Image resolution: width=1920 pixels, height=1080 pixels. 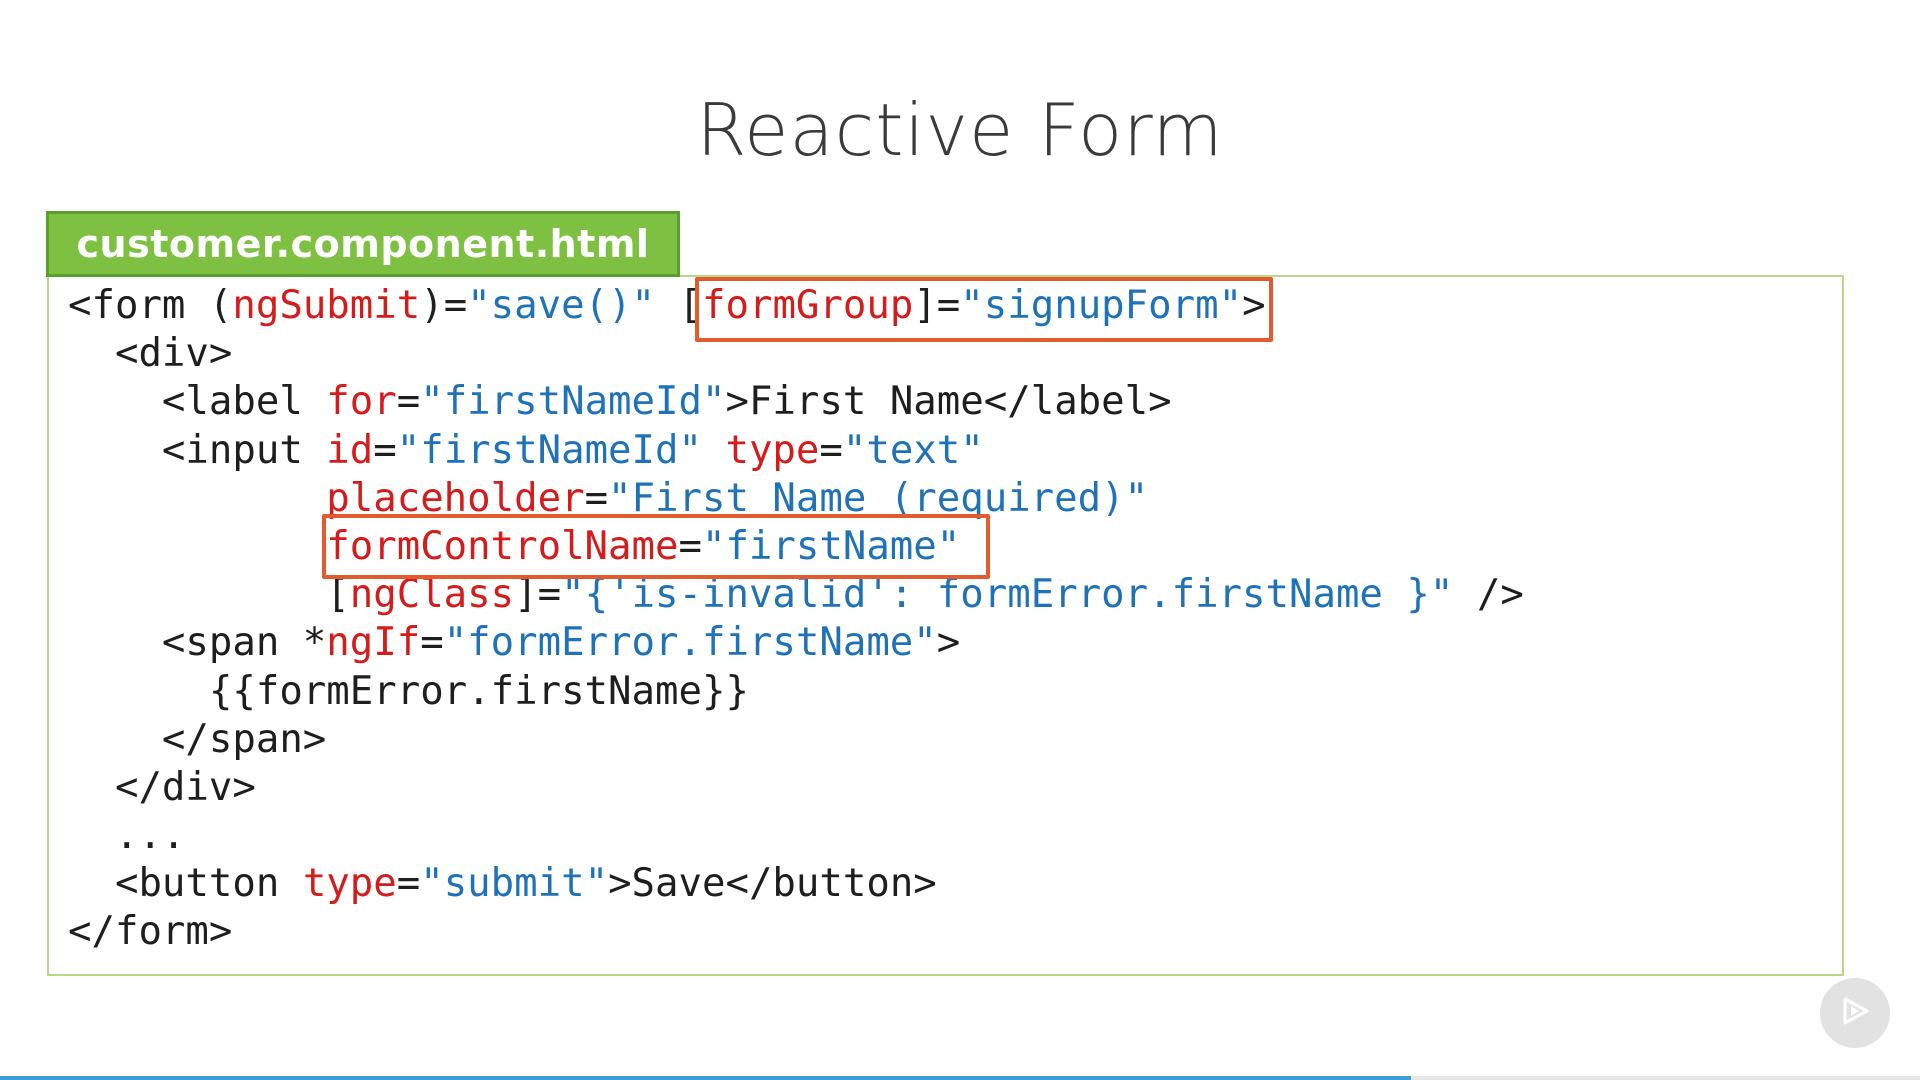 I want to click on code-attribute-token: ngIf, so click(x=373, y=643).